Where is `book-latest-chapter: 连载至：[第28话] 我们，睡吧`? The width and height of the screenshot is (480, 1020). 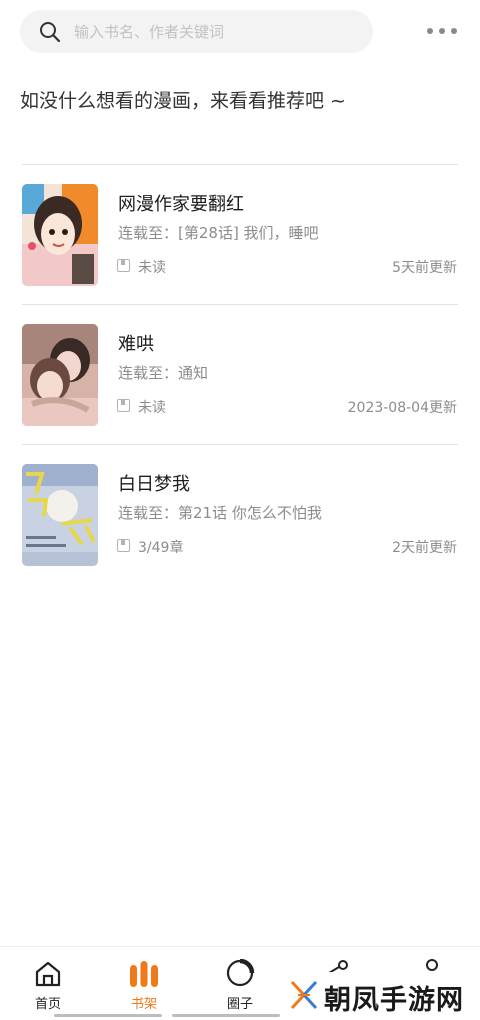 book-latest-chapter: 连载至：[第28话] 我们，睡吧 is located at coordinates (218, 233).